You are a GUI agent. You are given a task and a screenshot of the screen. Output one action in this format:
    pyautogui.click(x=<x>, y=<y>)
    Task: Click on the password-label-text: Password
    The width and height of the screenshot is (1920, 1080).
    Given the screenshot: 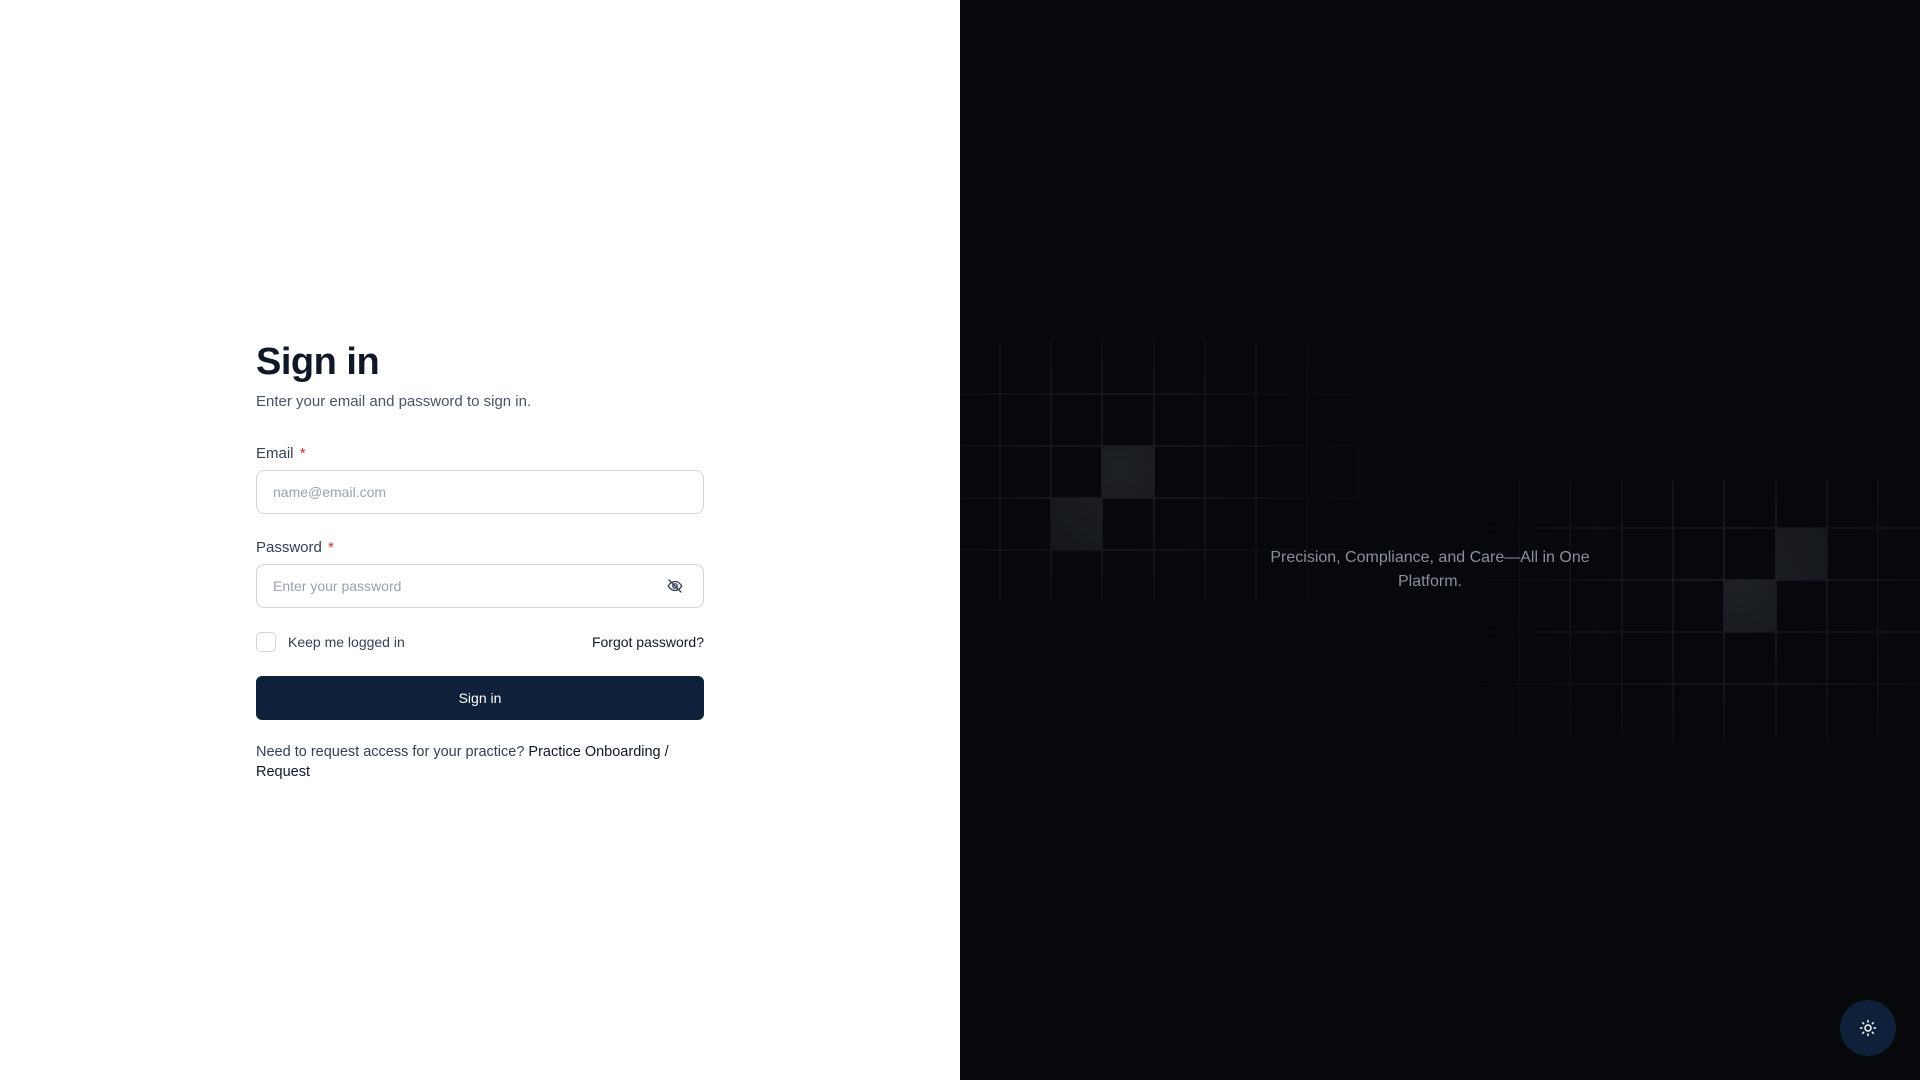 What is the action you would take?
    pyautogui.click(x=289, y=547)
    